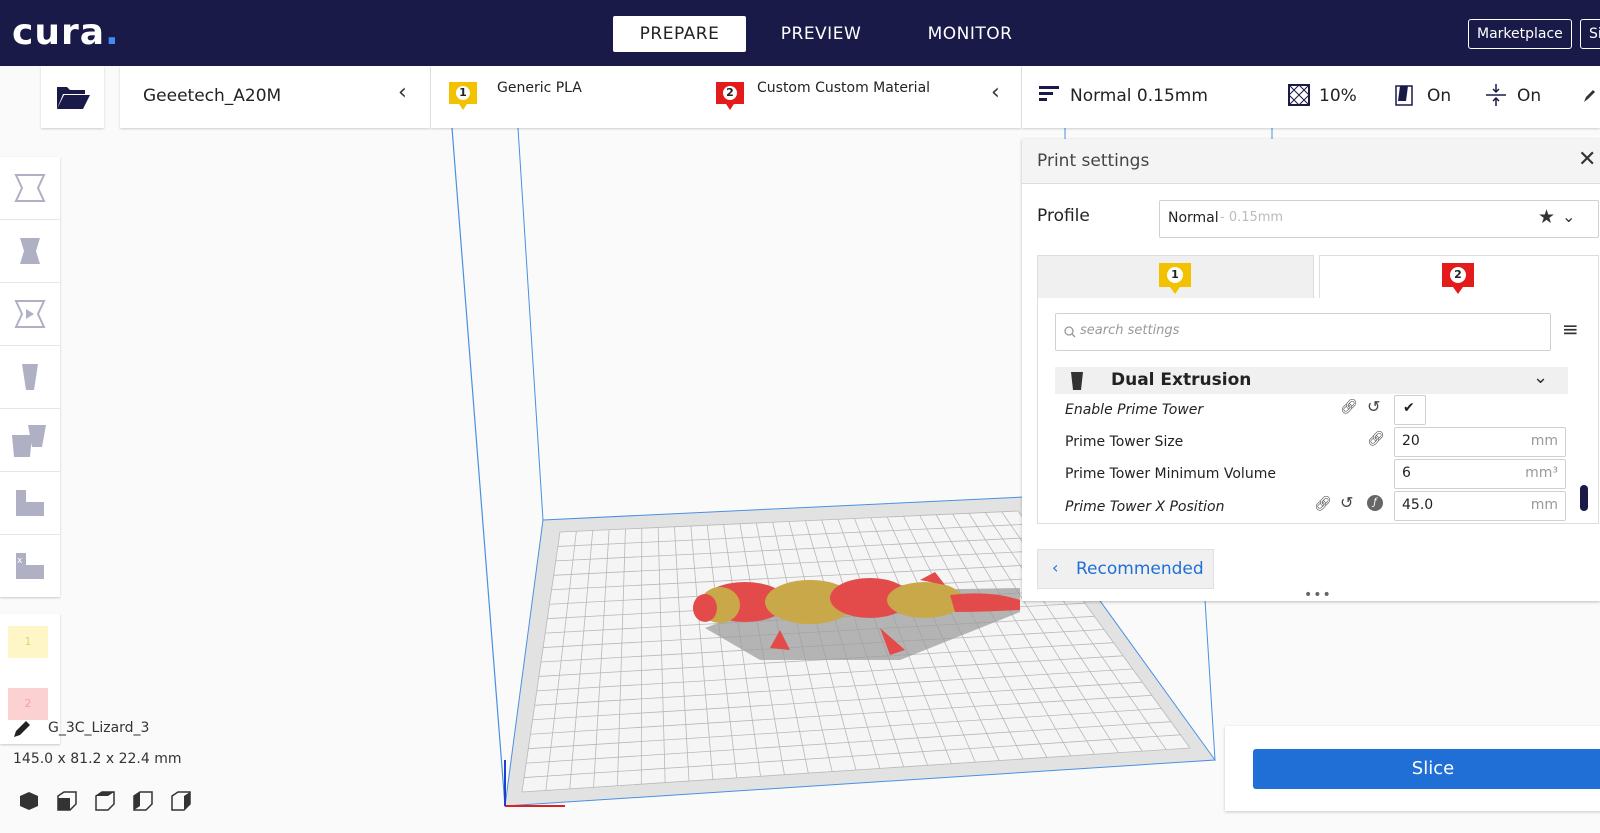 This screenshot has width=1600, height=833. I want to click on support-eraser-icon: x, so click(30, 566).